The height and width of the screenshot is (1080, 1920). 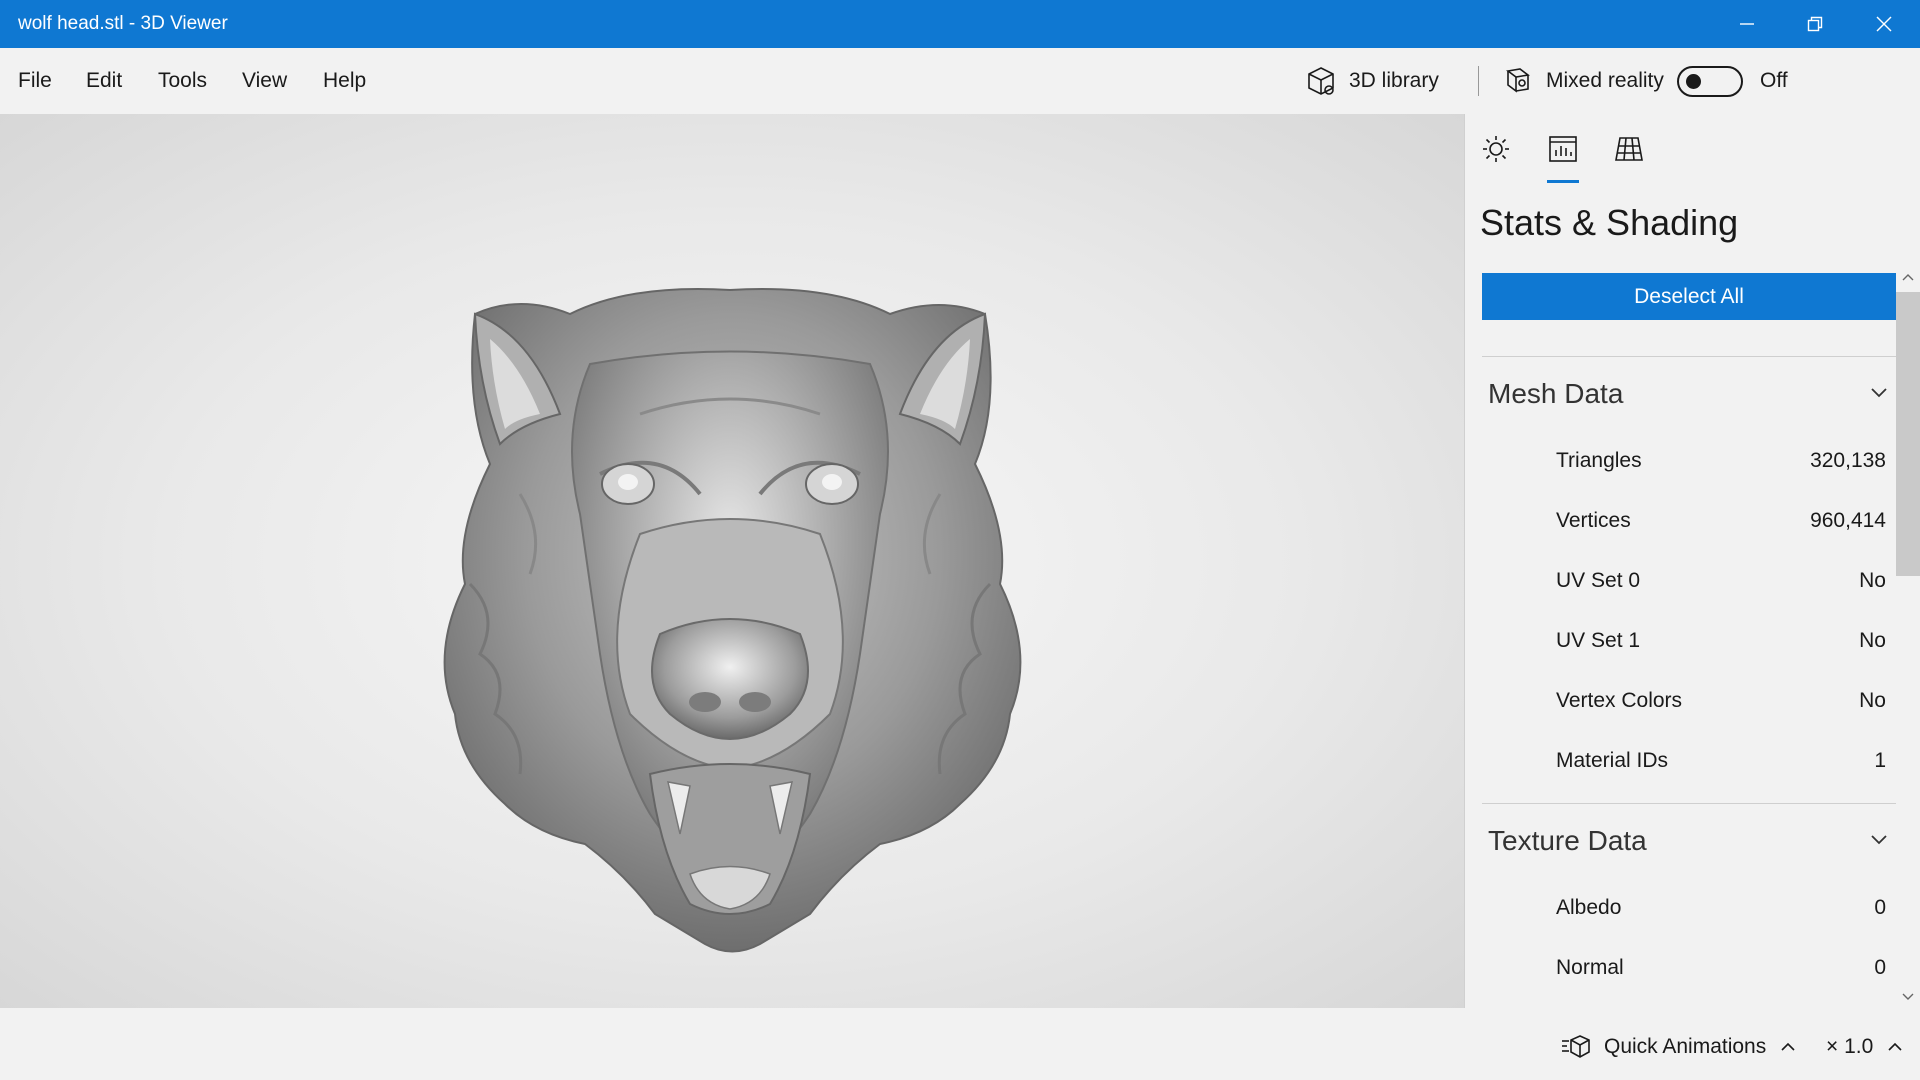 I want to click on mesh-row-vertices: Vertices 960,414, so click(x=1721, y=524).